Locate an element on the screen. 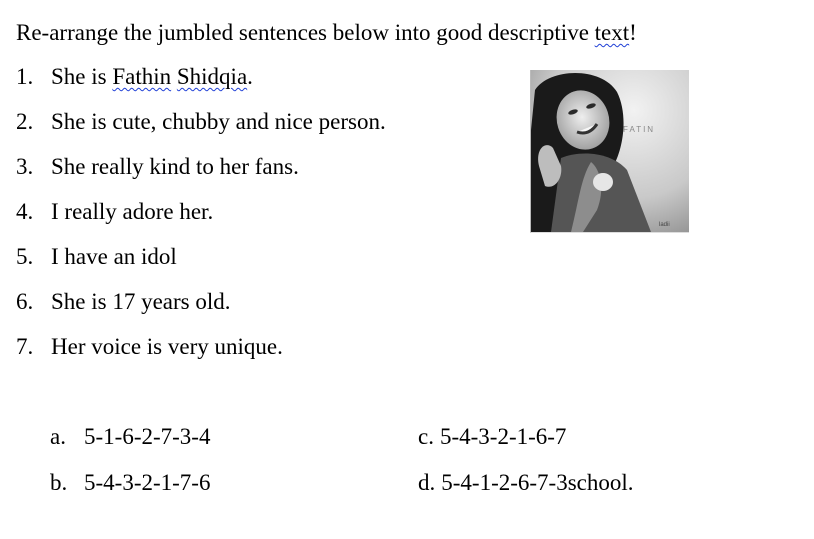  sentence-item: 4. I really adore her. is located at coordinates (201, 221).